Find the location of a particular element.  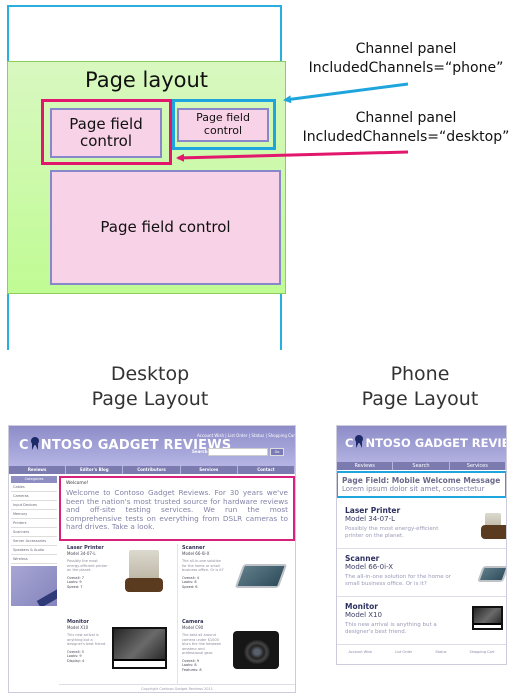

product-model: Model X10 is located at coordinates (78, 627).